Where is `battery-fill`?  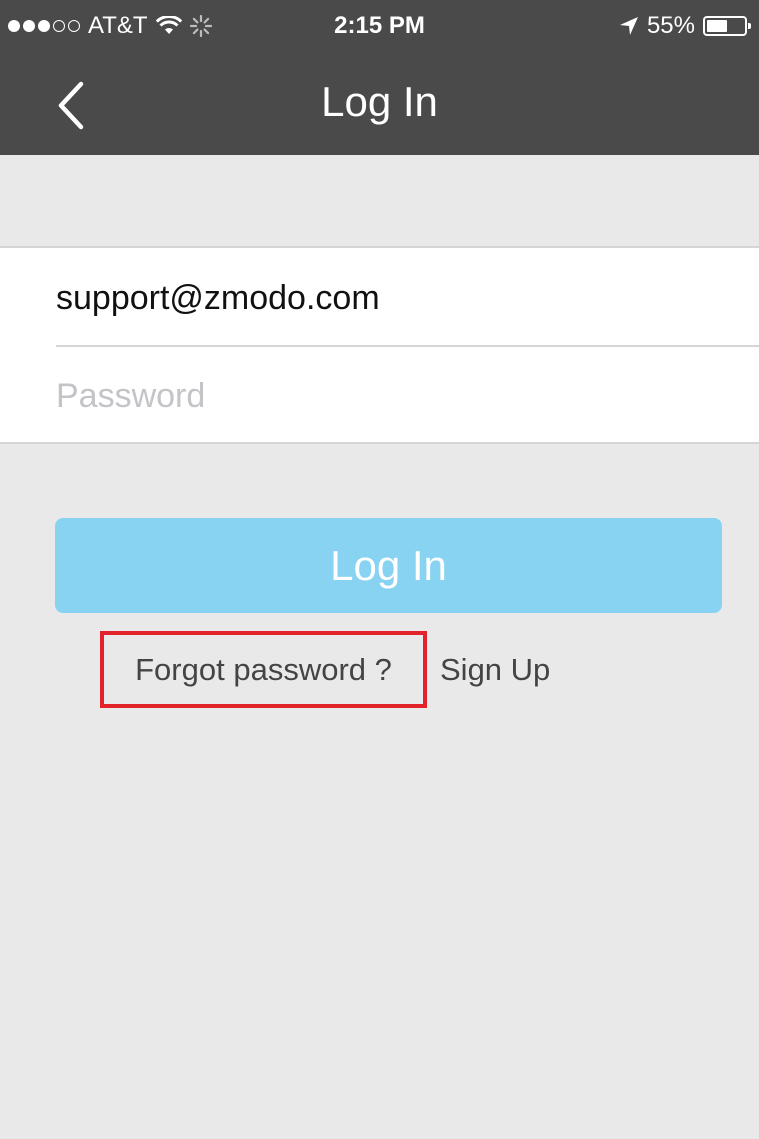
battery-fill is located at coordinates (717, 26).